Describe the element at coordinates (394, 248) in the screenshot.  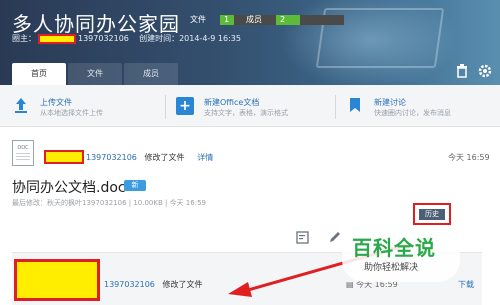
I see `watermark-title: 百科全说` at that location.